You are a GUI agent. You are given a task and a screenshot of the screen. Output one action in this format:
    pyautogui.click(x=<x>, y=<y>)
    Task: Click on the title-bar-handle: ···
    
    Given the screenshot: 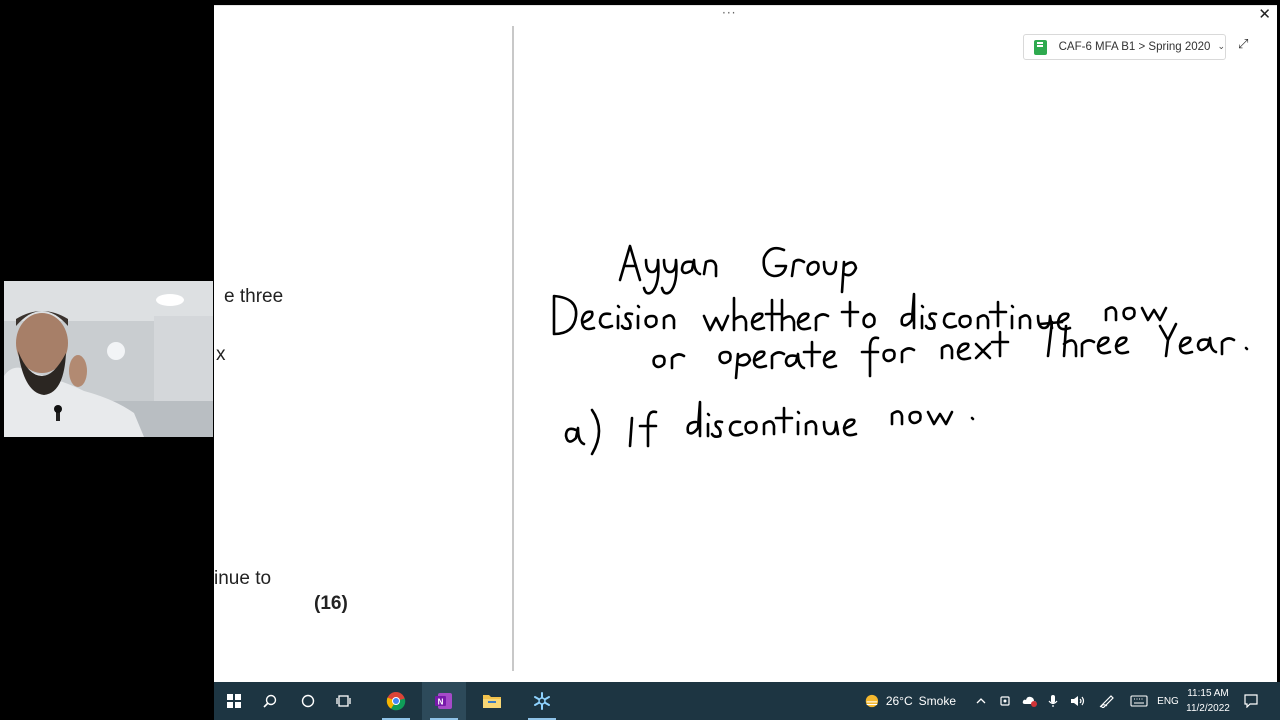 What is the action you would take?
    pyautogui.click(x=729, y=13)
    